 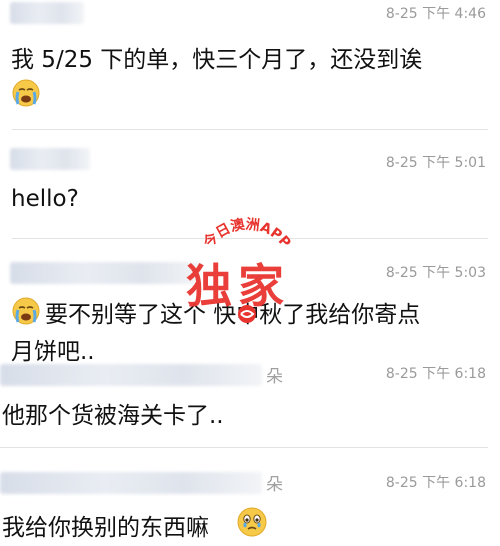 I want to click on message-text: 我给你换别的东西嘛, so click(x=105, y=528).